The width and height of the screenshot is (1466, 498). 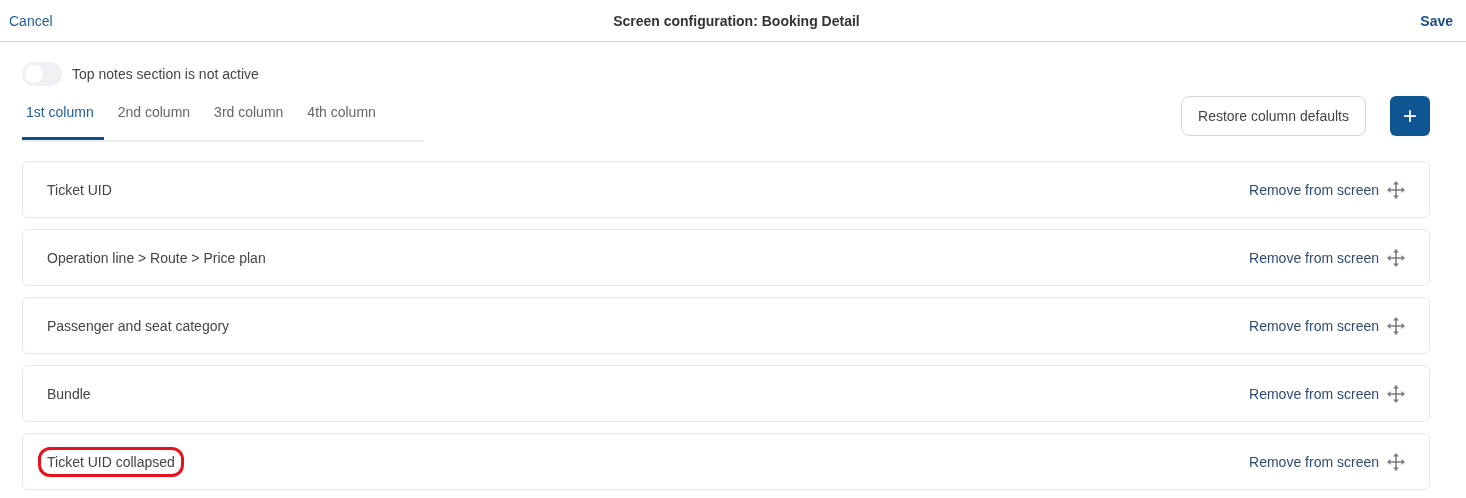 I want to click on cancel-link: Cancel, so click(x=31, y=20).